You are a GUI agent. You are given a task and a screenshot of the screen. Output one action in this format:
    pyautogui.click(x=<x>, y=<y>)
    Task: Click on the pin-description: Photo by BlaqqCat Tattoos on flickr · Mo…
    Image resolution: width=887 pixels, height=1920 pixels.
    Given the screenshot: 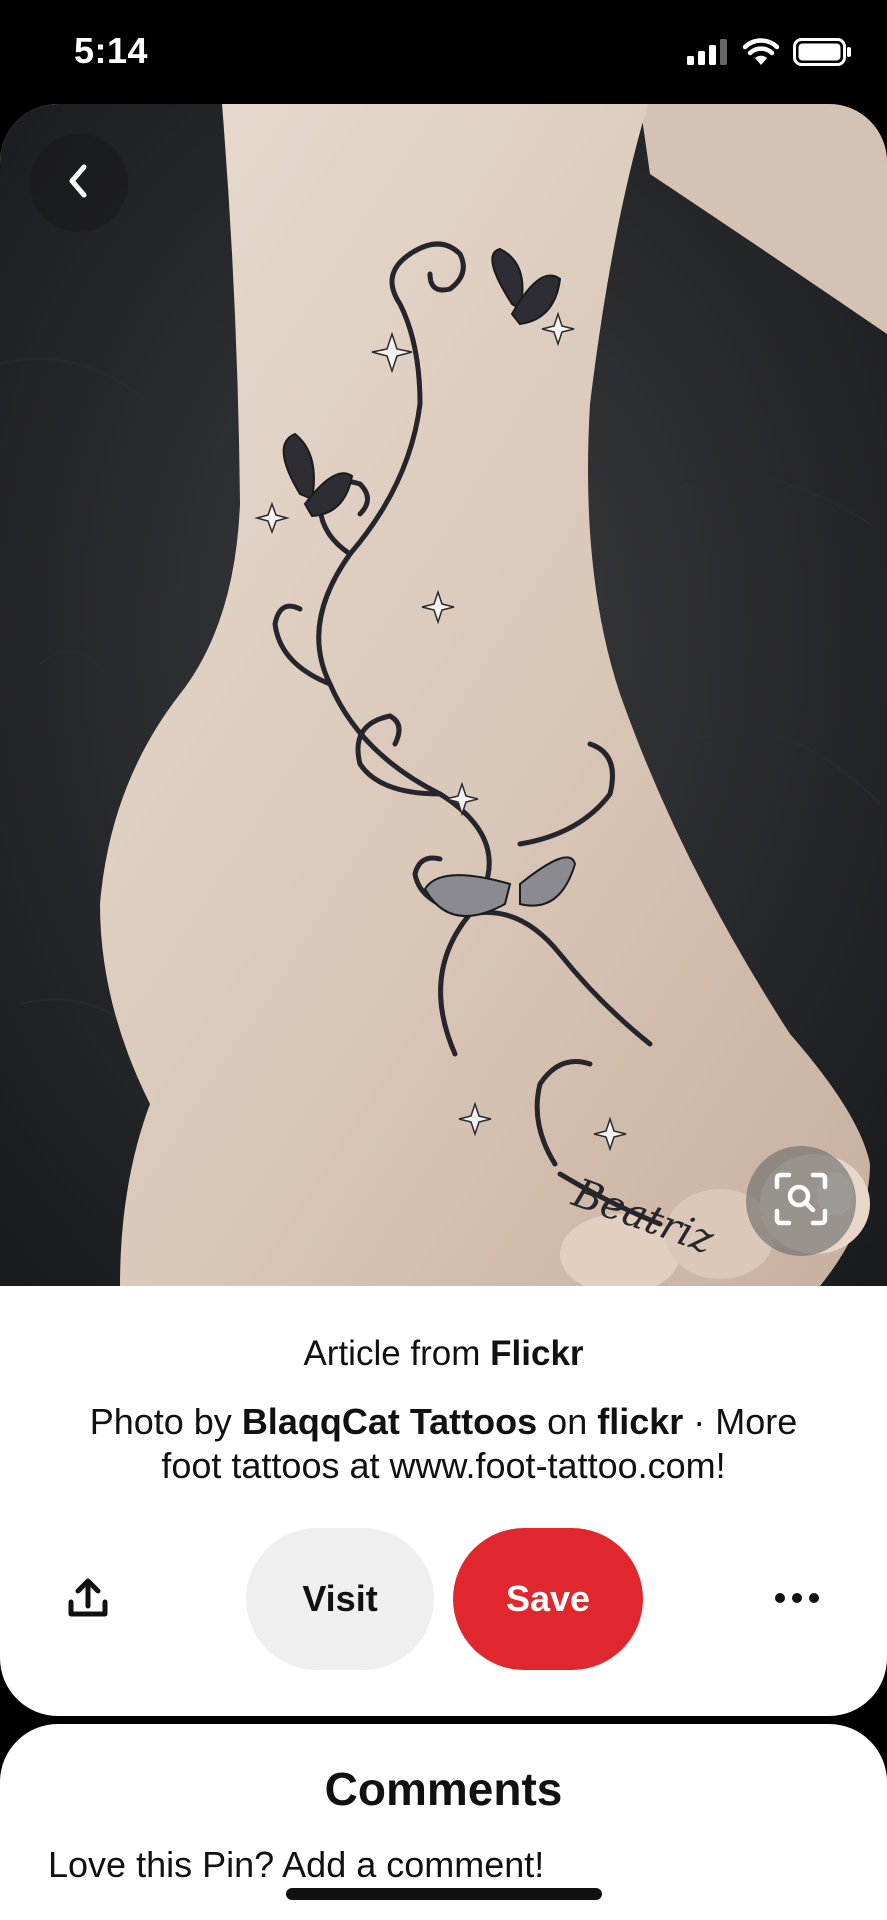 What is the action you would take?
    pyautogui.click(x=443, y=1444)
    